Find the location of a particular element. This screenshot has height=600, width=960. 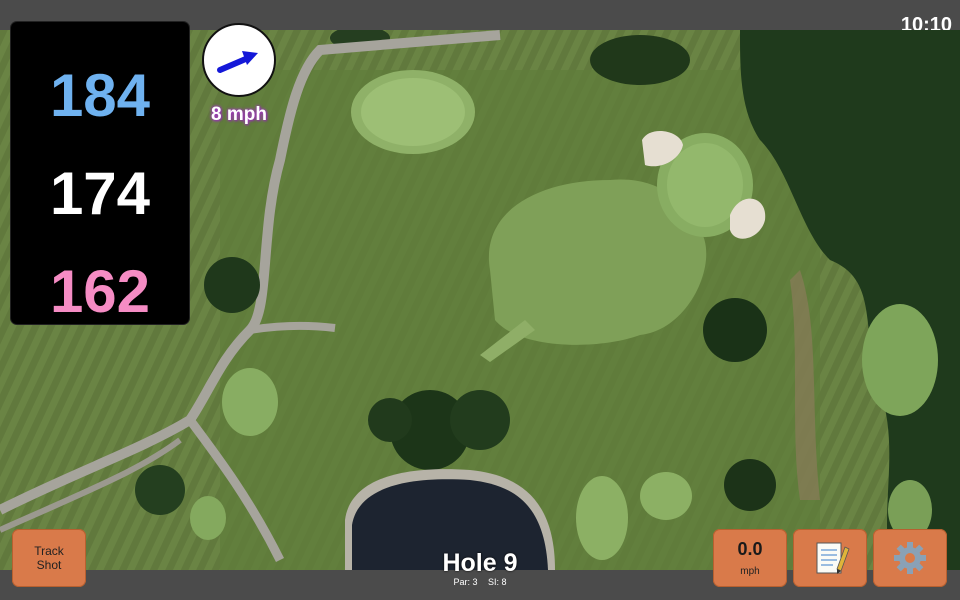

speed-value: 0.0 is located at coordinates (750, 549).